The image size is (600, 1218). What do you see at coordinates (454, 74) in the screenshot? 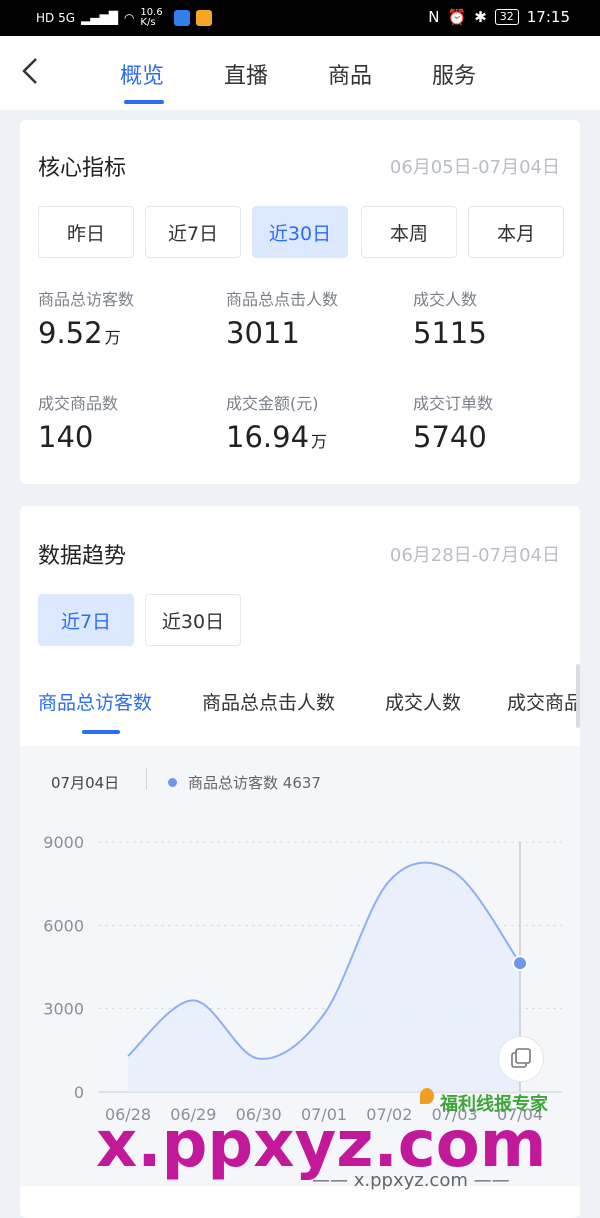
I see `tab-service: 服务` at bounding box center [454, 74].